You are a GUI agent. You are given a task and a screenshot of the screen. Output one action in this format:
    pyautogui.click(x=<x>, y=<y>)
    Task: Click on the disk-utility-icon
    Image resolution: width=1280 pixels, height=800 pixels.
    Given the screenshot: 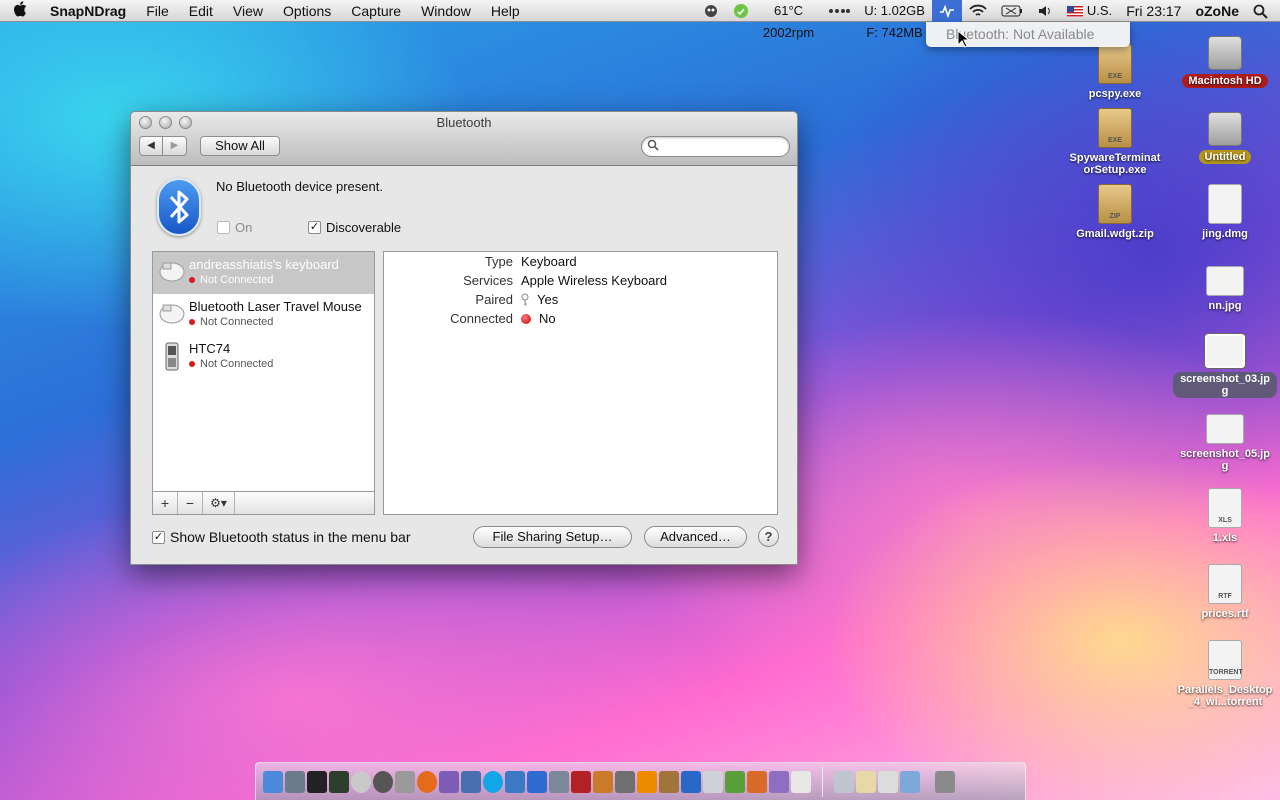 What is the action you would take?
    pyautogui.click(x=383, y=781)
    